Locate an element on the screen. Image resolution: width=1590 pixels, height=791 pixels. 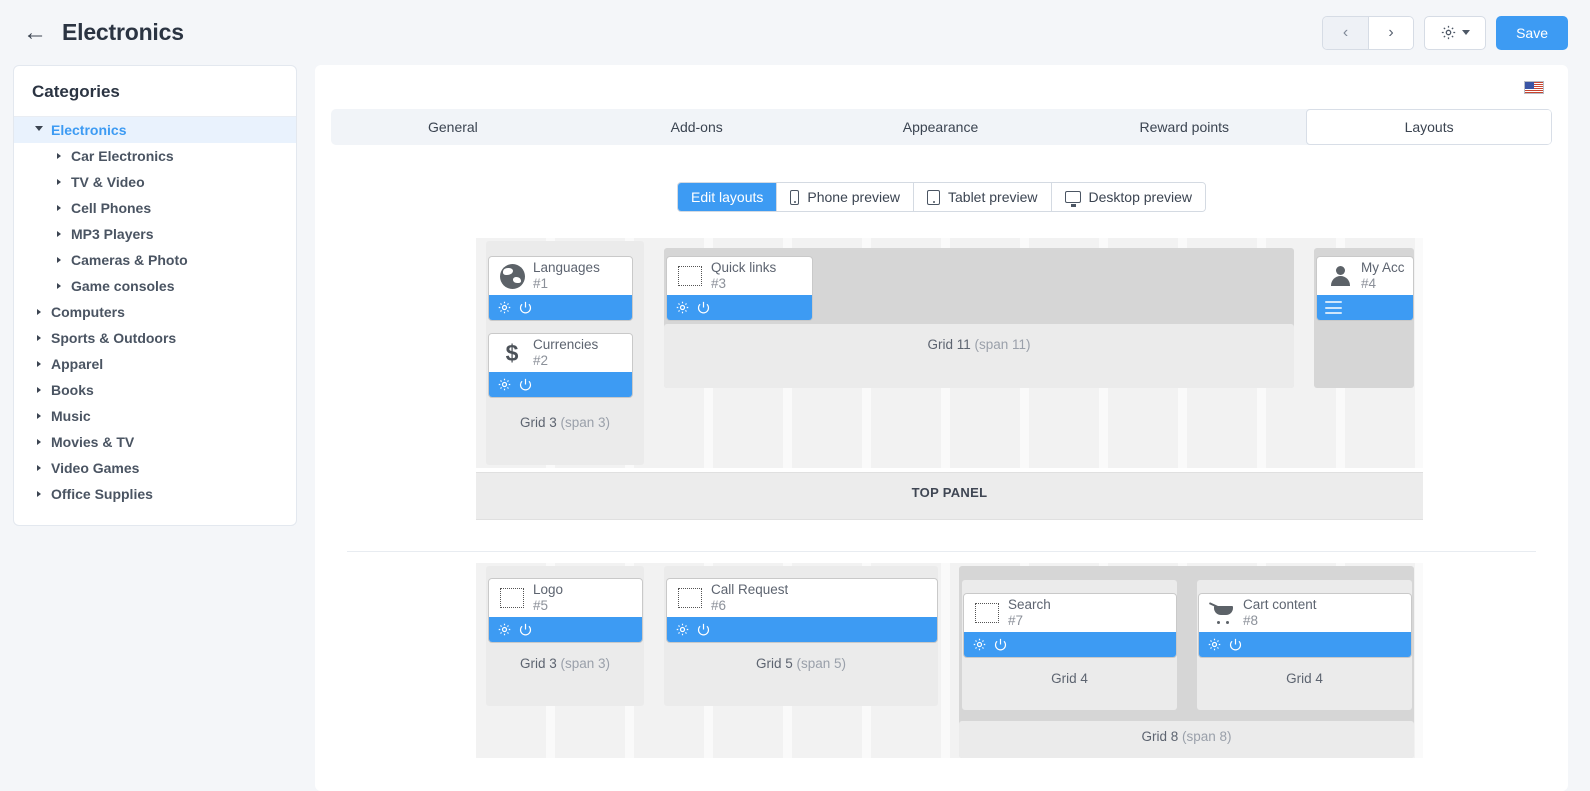
layout-block-search: Search #7 is located at coordinates (1070, 625).